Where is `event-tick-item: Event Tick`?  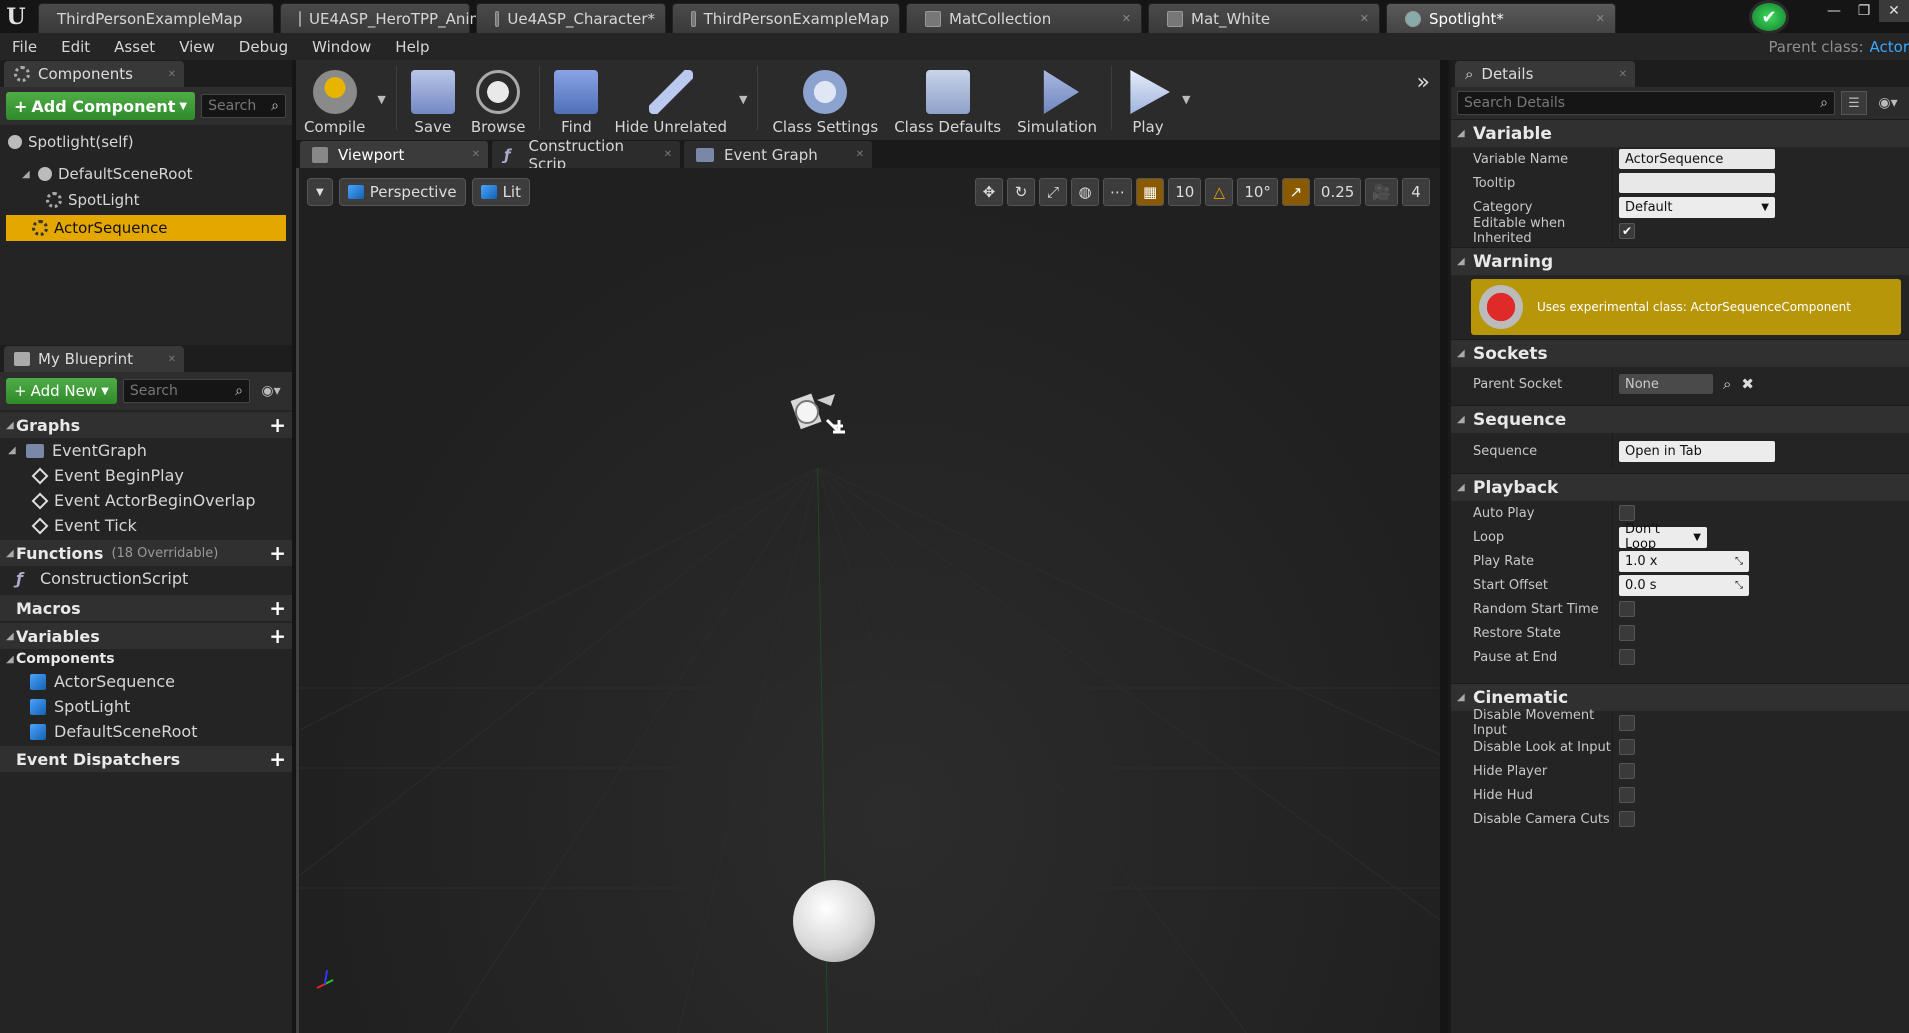 event-tick-item: Event Tick is located at coordinates (146, 525).